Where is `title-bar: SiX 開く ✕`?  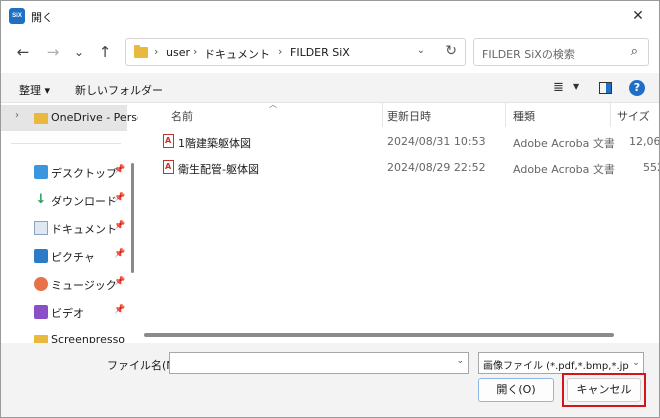 title-bar: SiX 開く ✕ is located at coordinates (330, 16).